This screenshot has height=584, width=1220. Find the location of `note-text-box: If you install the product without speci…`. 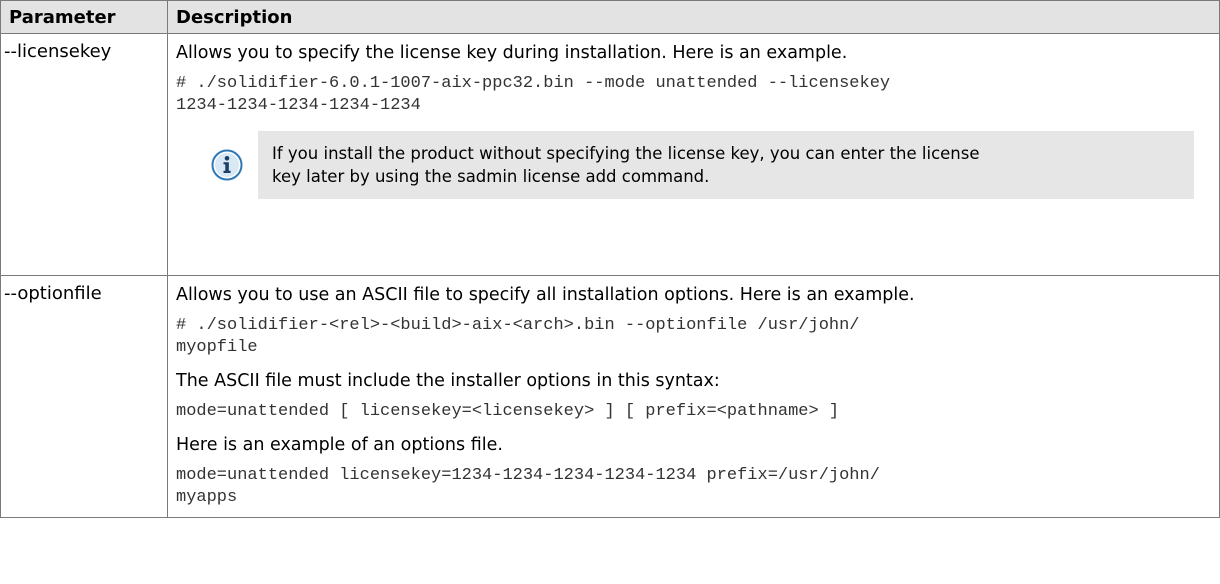

note-text-box: If you install the product without speci… is located at coordinates (726, 165).